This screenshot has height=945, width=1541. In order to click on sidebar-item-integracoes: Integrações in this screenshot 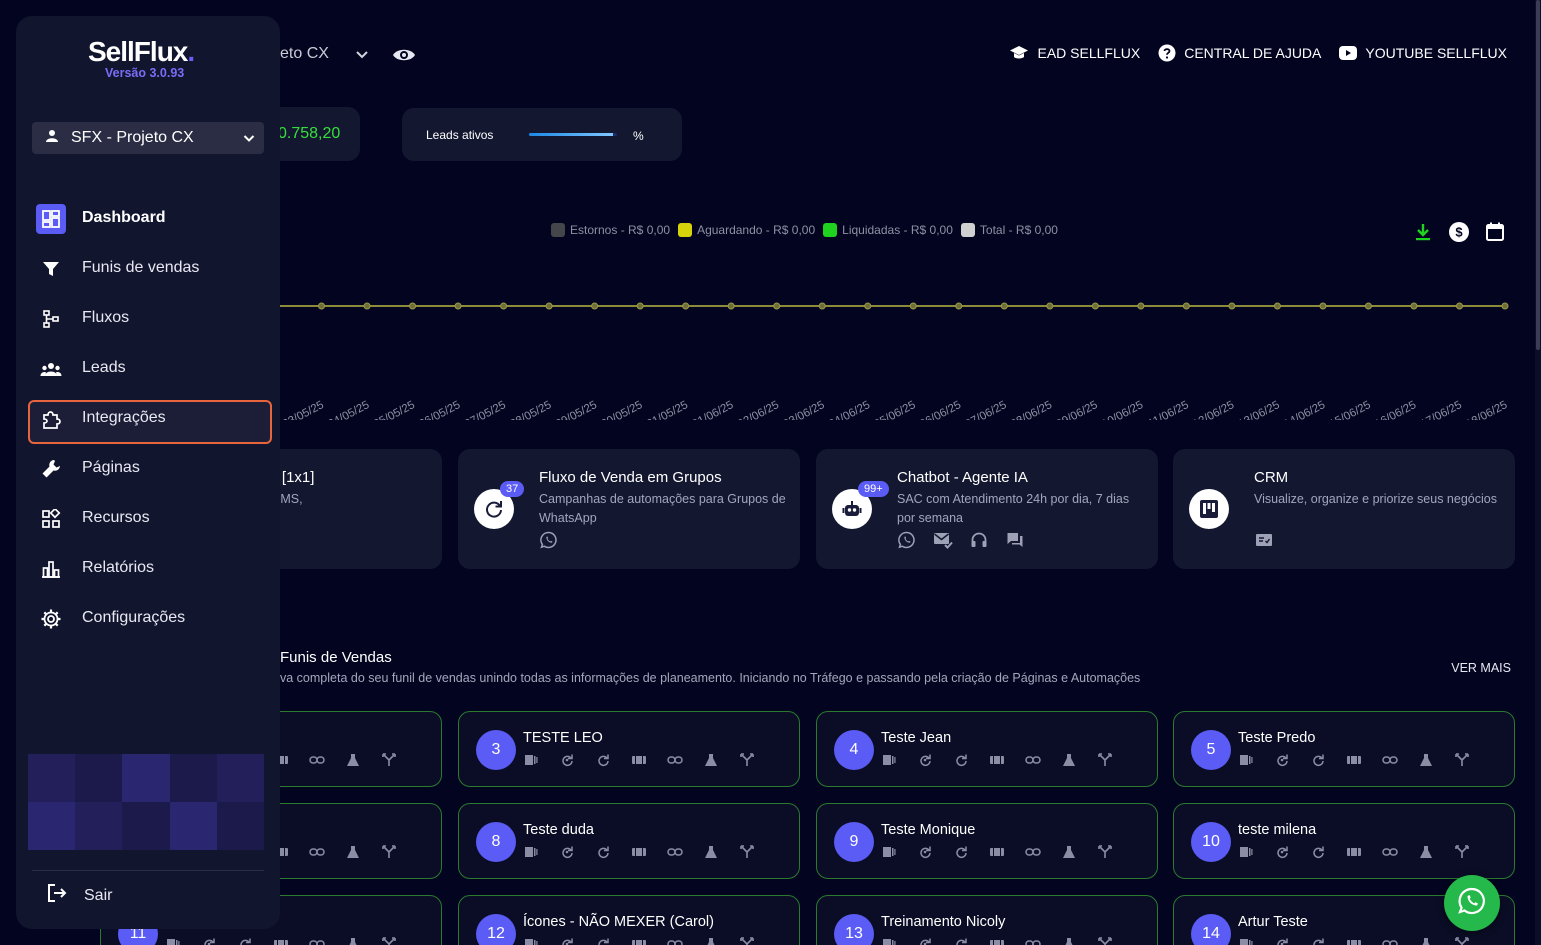, I will do `click(150, 419)`.